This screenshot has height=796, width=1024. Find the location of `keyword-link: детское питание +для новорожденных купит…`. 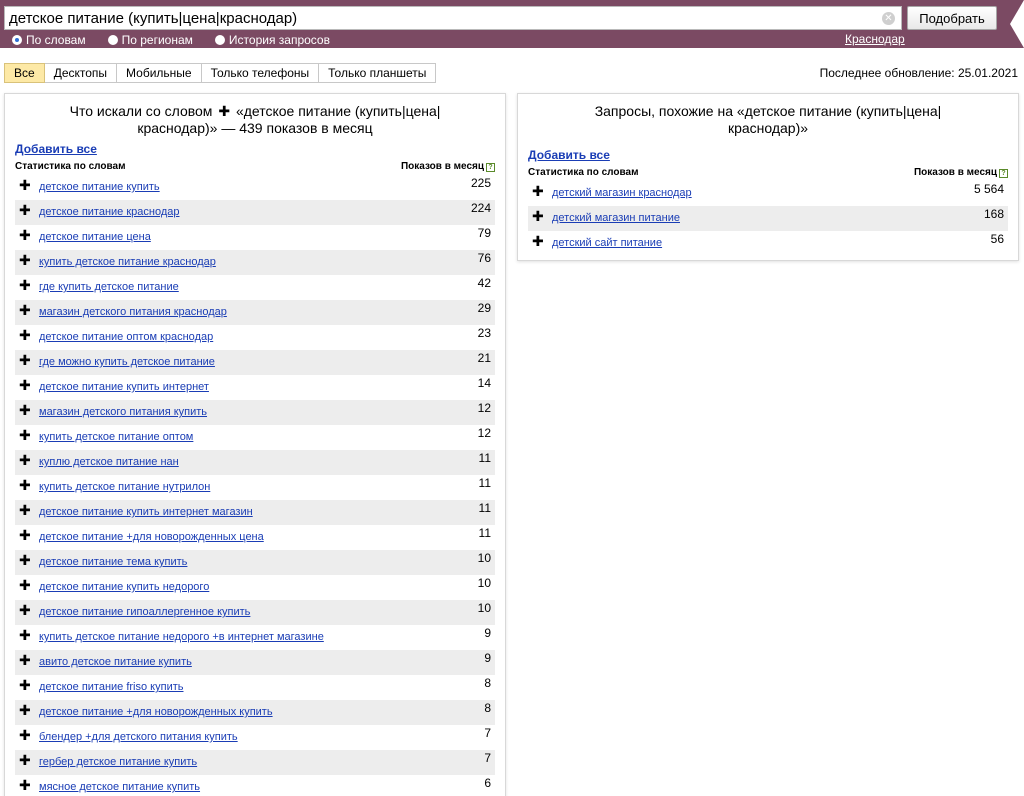

keyword-link: детское питание +для новорожденных купит… is located at coordinates (156, 712).